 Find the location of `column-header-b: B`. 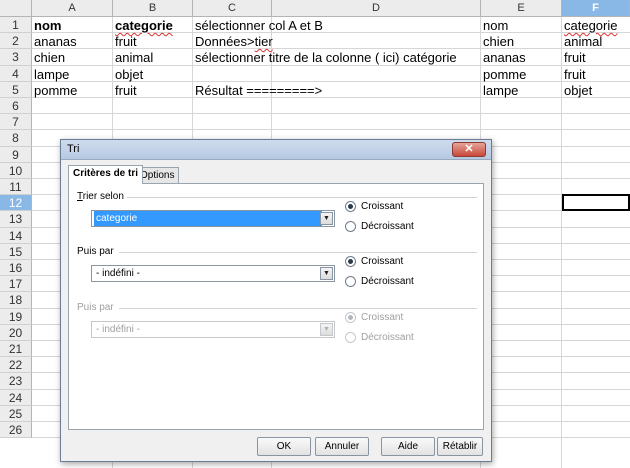

column-header-b: B is located at coordinates (153, 8).